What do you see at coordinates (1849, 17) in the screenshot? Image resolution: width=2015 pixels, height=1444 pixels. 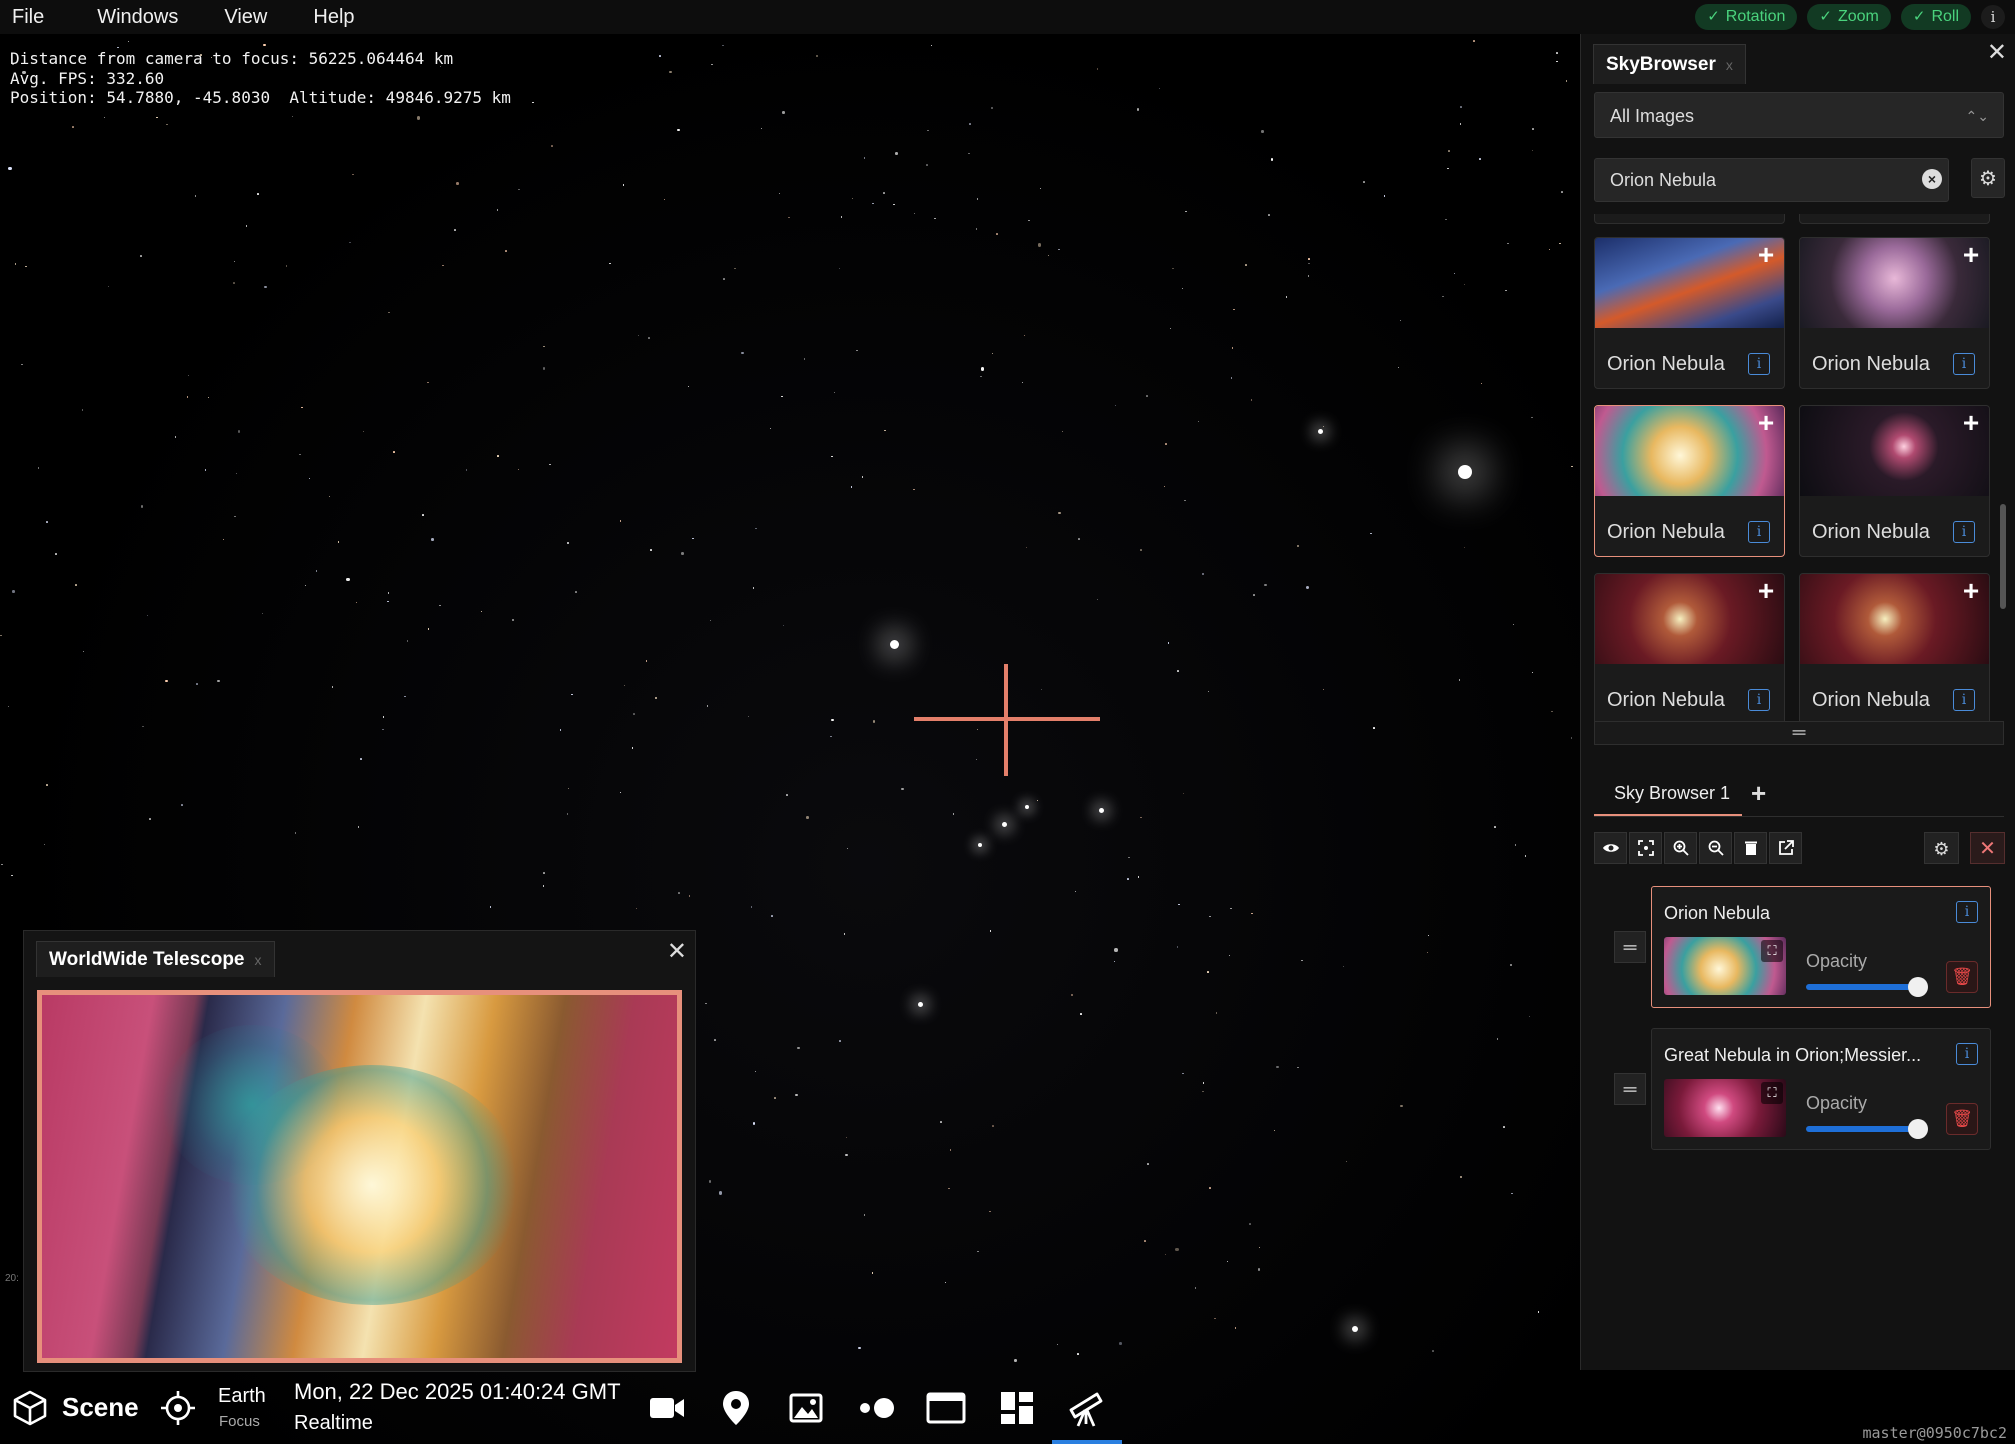 I see `zoom-toggle: ✓ Zoom` at bounding box center [1849, 17].